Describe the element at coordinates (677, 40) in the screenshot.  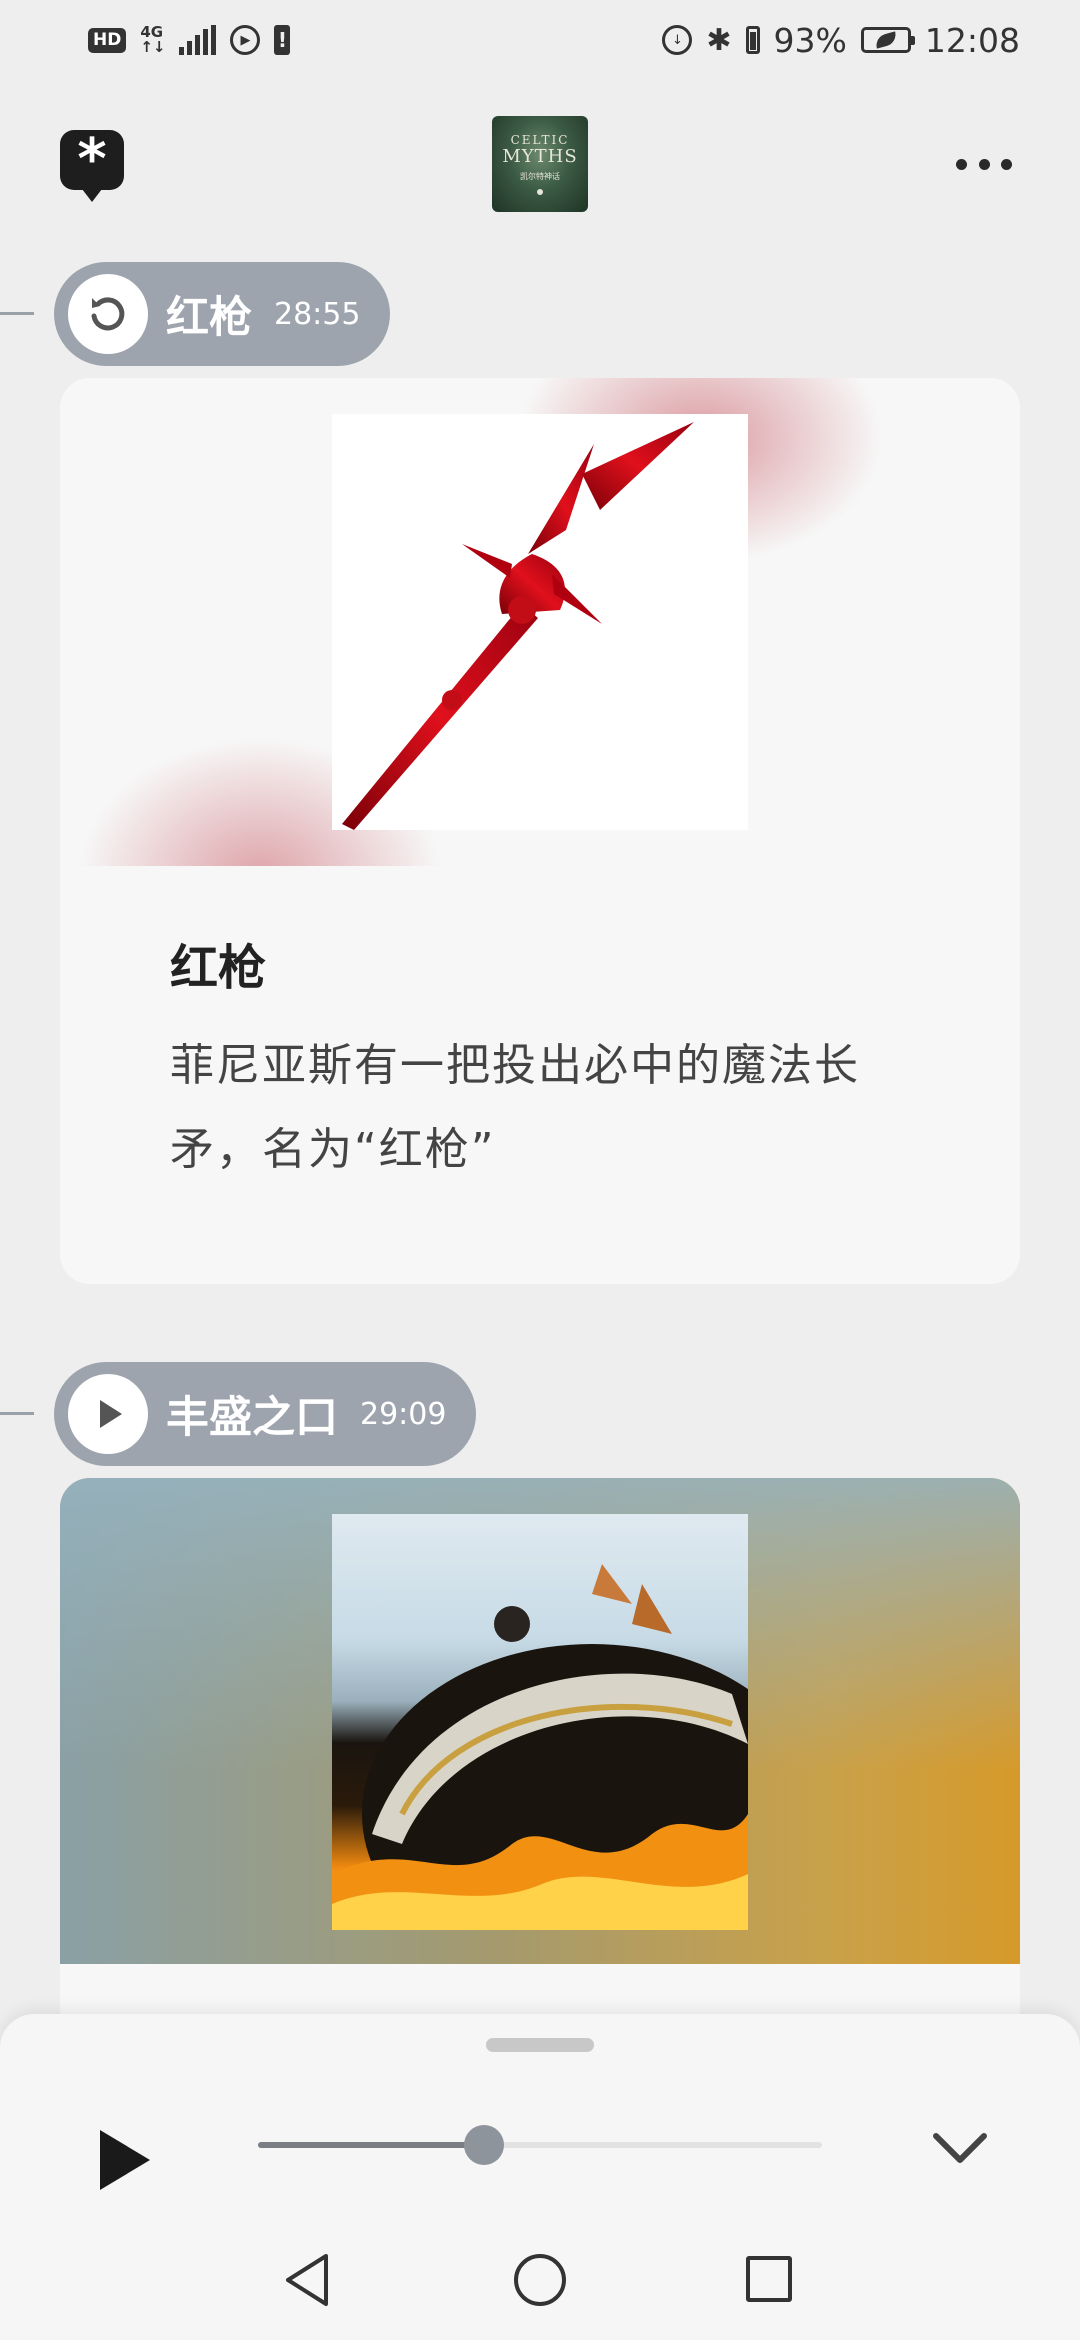
I see `data-saver-icon: ↓` at that location.